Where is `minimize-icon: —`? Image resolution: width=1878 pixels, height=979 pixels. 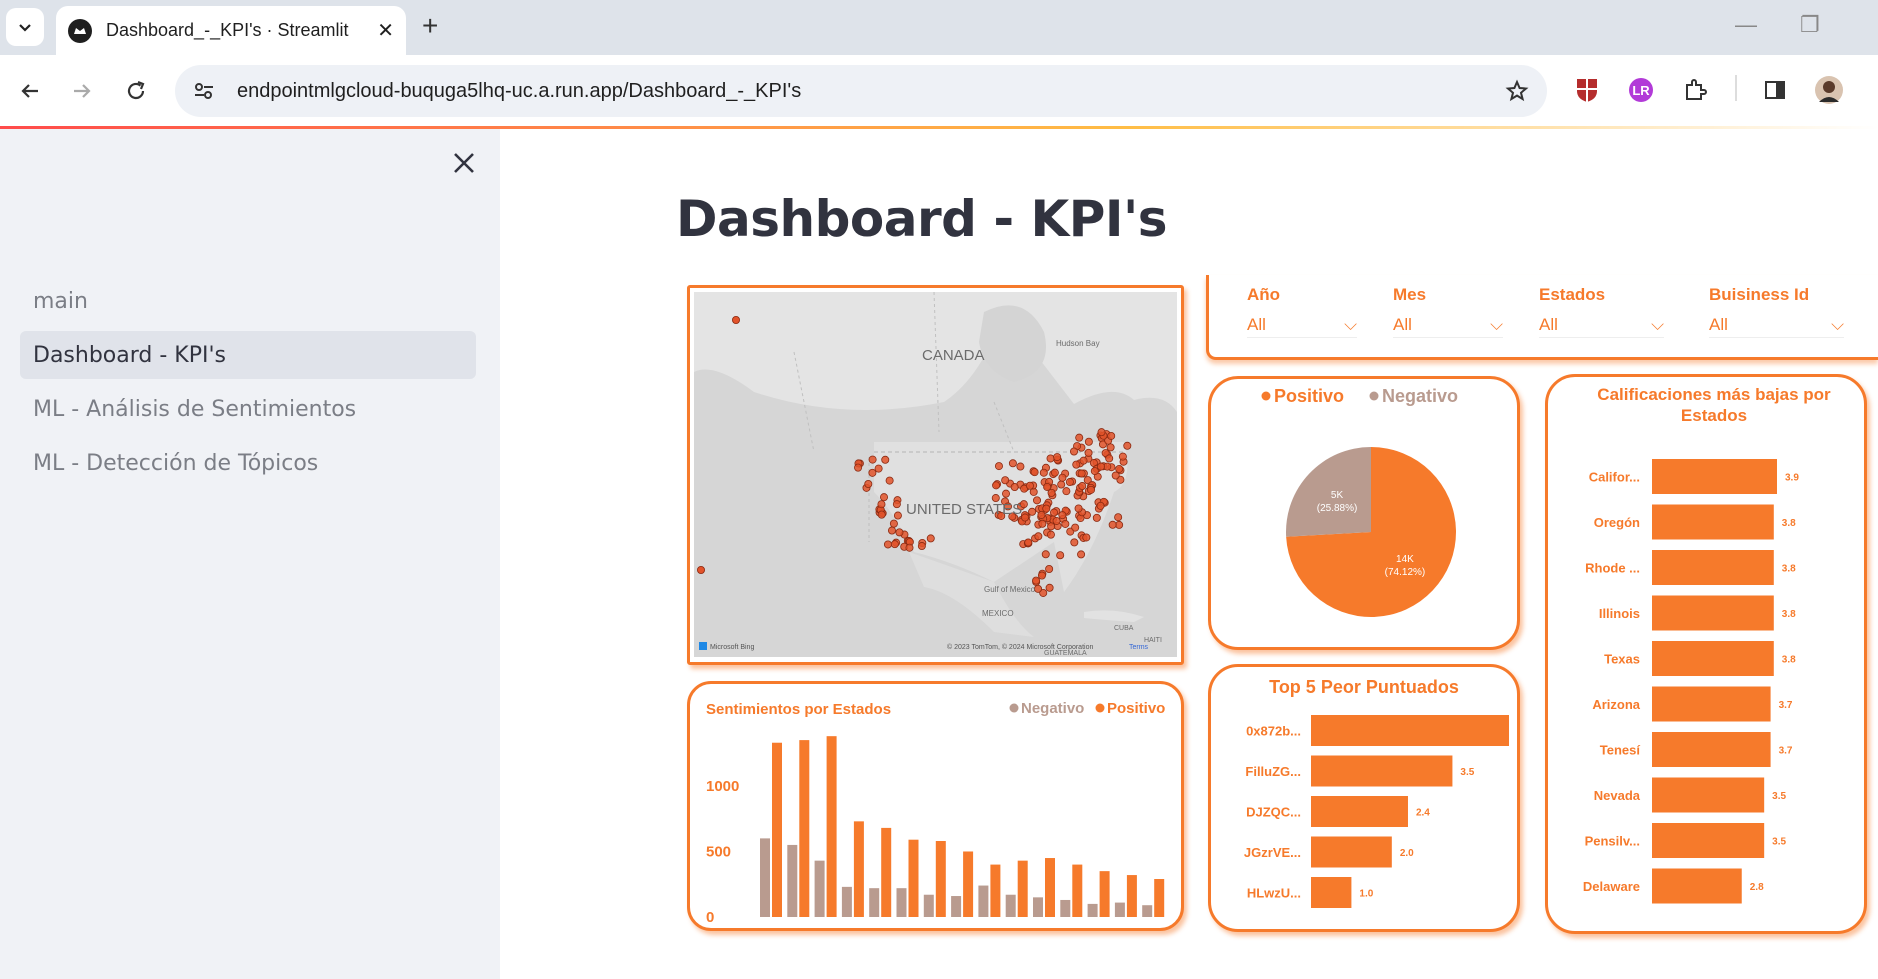
minimize-icon: — is located at coordinates (1746, 25).